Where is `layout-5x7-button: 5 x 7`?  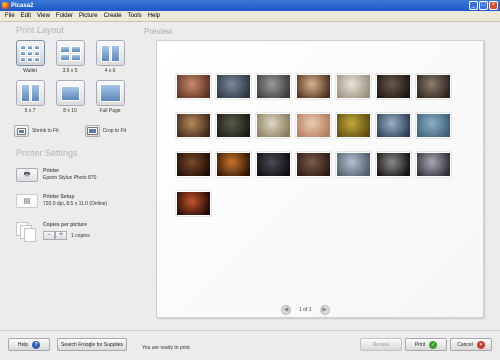 layout-5x7-button: 5 x 7 is located at coordinates (30, 97).